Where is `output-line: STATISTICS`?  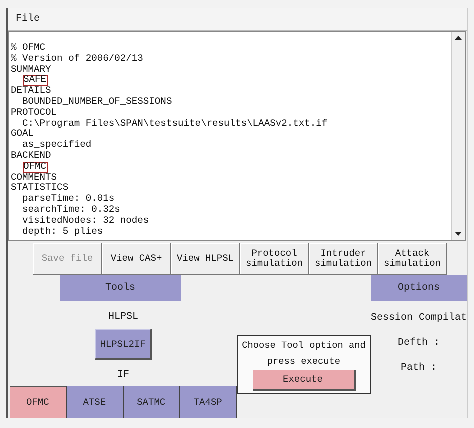
output-line: STATISTICS is located at coordinates (40, 188).